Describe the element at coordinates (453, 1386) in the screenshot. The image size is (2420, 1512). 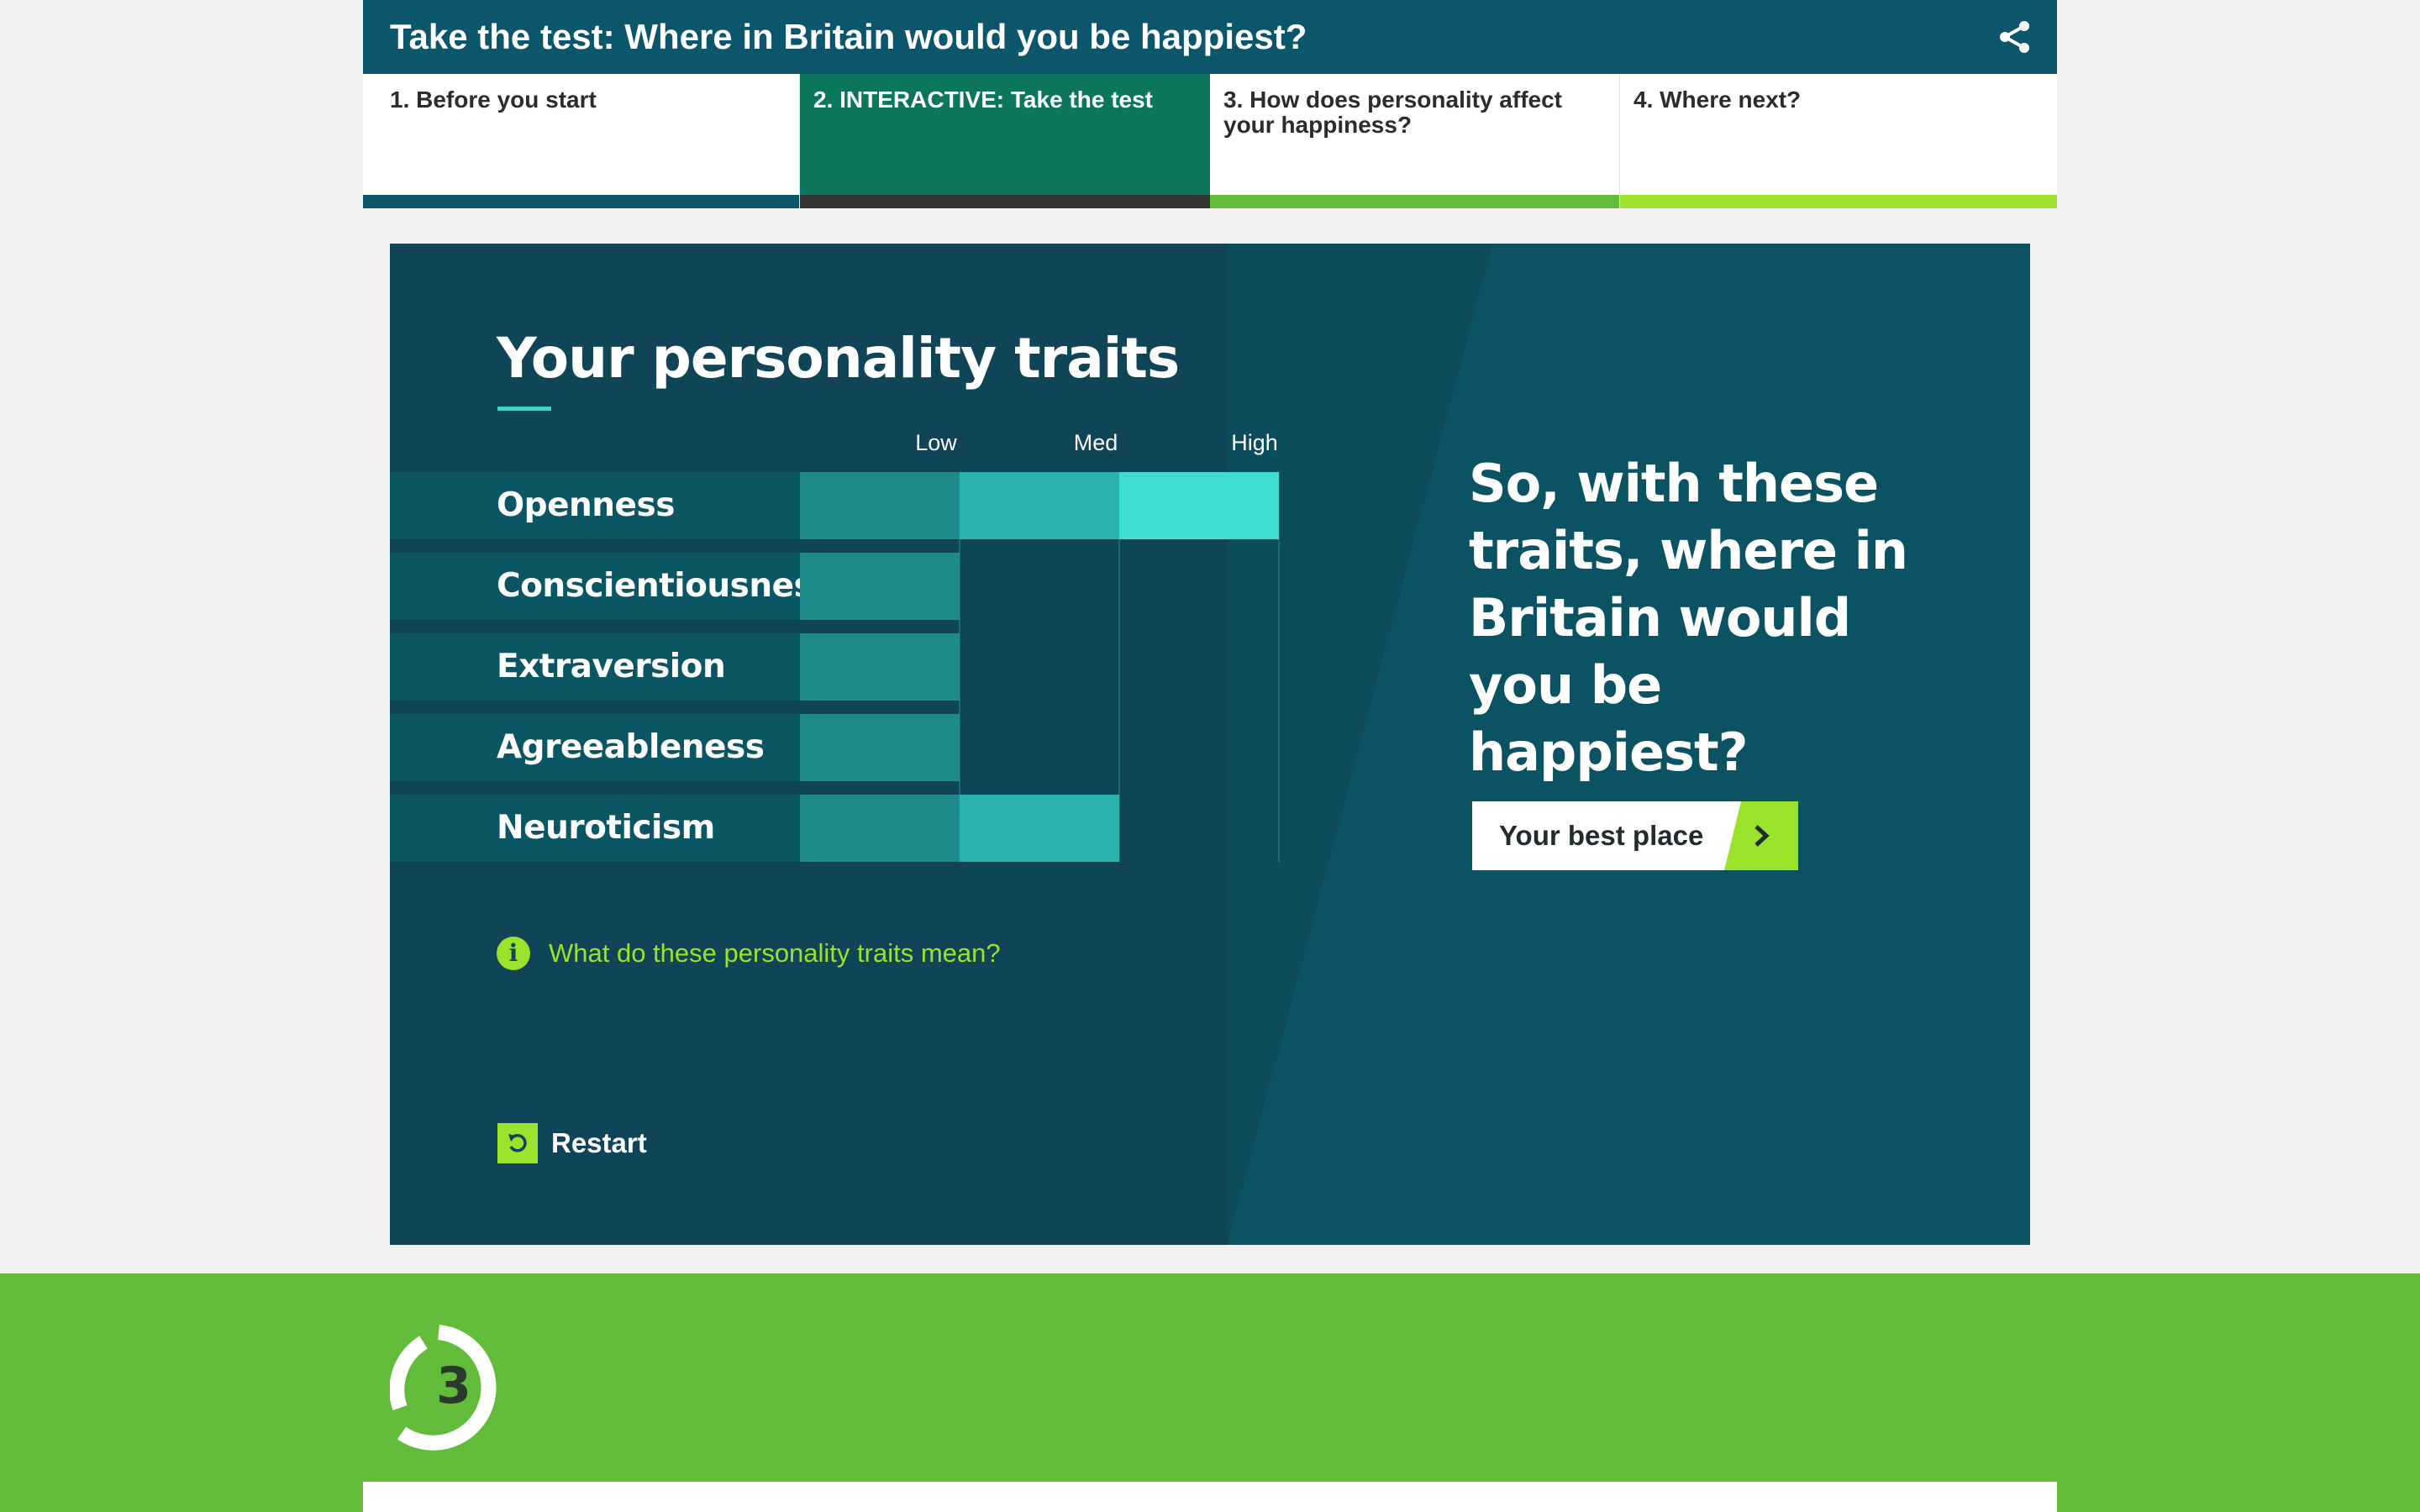
I see `chapter-number: 3` at that location.